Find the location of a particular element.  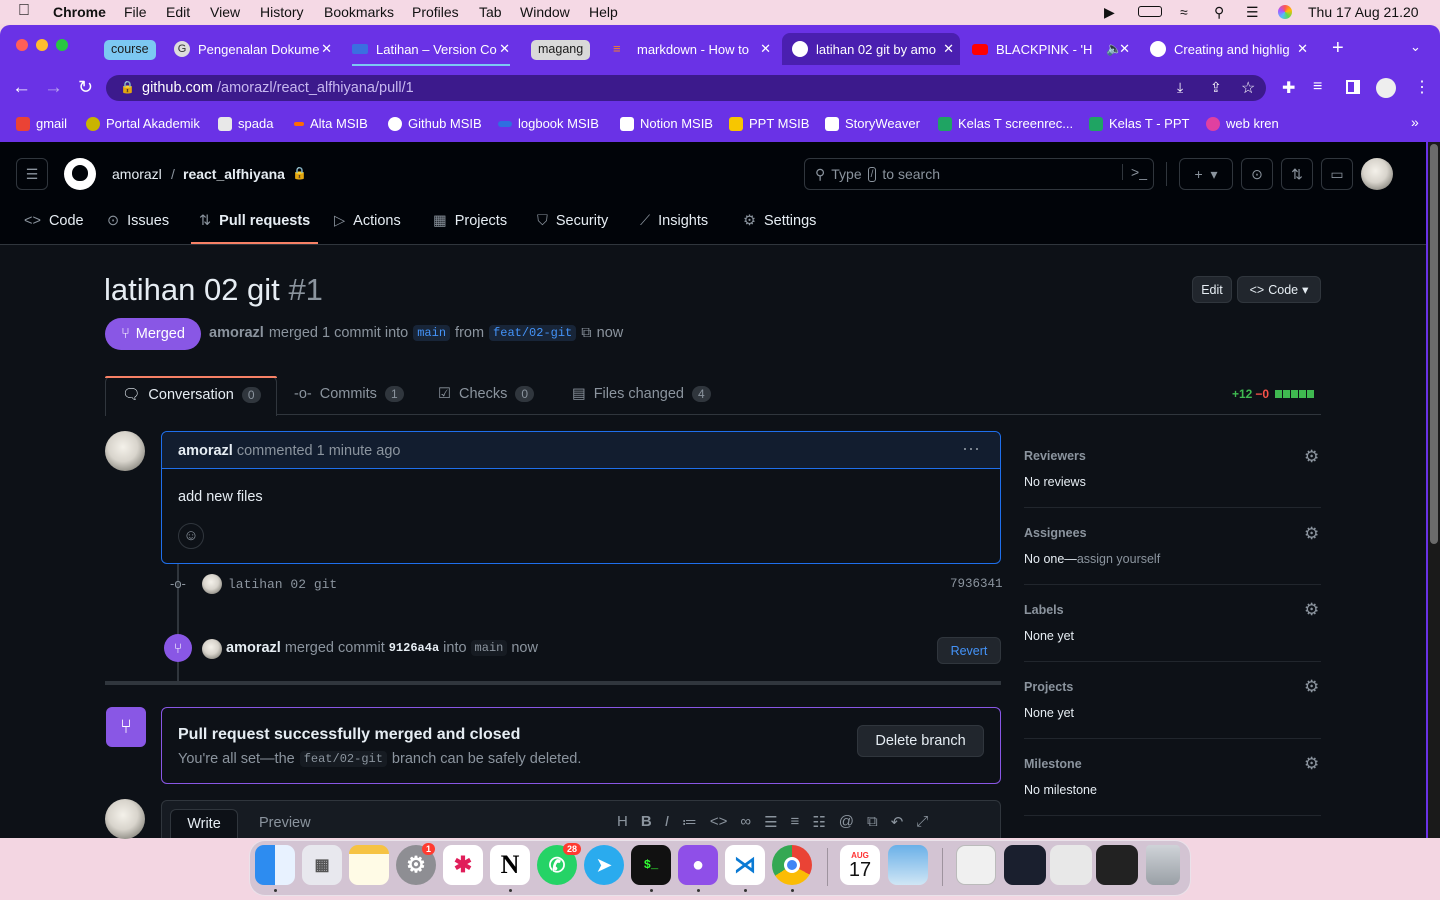

deletable-branch: feat/02-git is located at coordinates (343, 759).